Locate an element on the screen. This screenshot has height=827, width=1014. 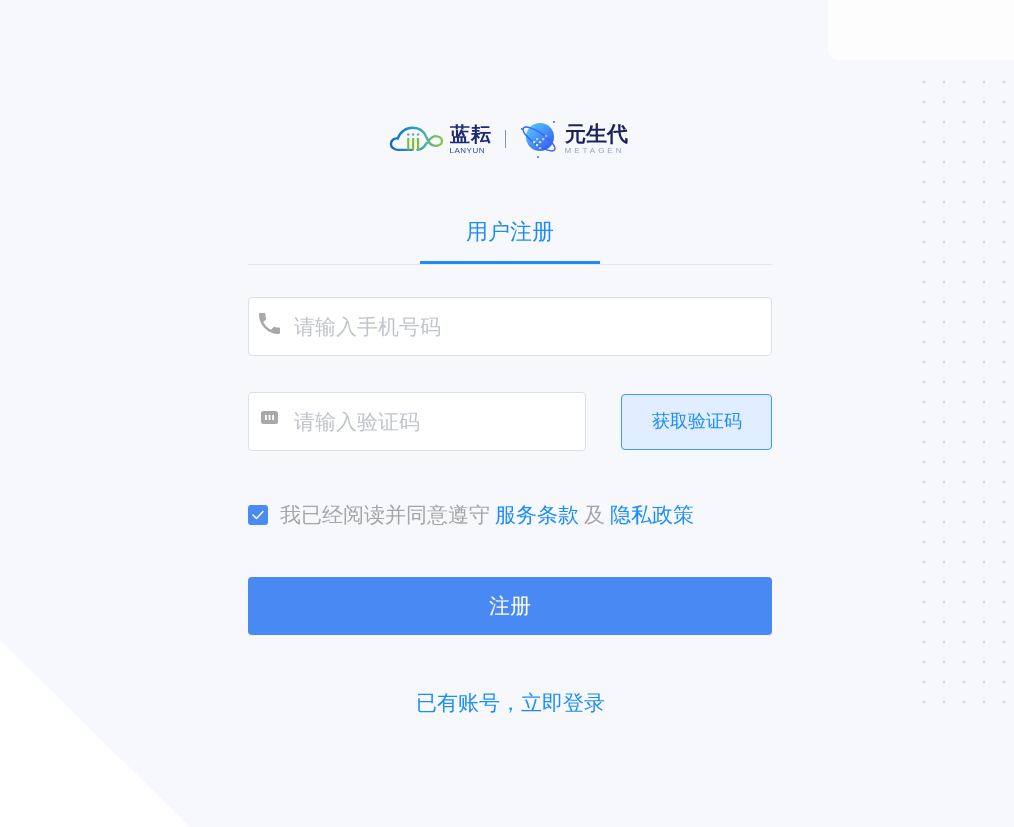
brand-name: 元生代 is located at coordinates (596, 134).